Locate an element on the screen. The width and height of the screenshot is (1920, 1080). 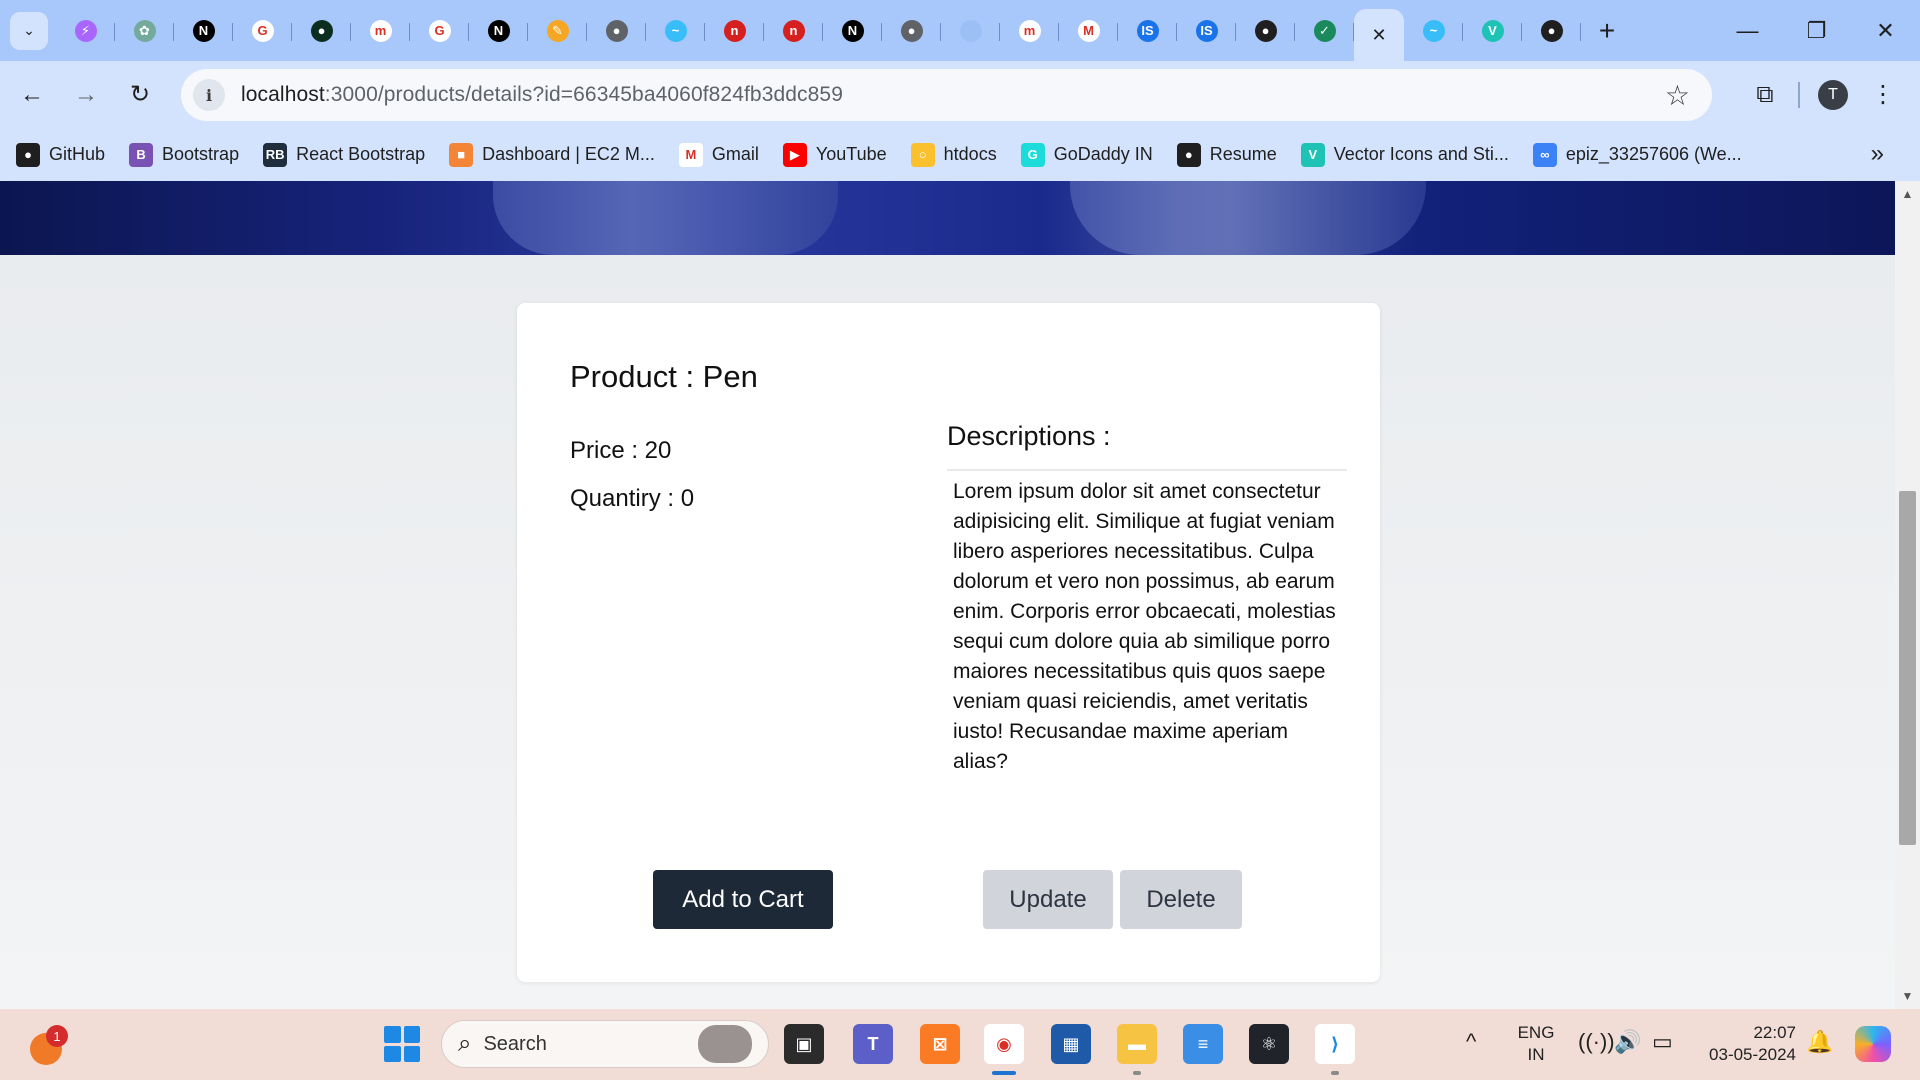
bookmark-favicon-icon: V is located at coordinates (1312, 154).